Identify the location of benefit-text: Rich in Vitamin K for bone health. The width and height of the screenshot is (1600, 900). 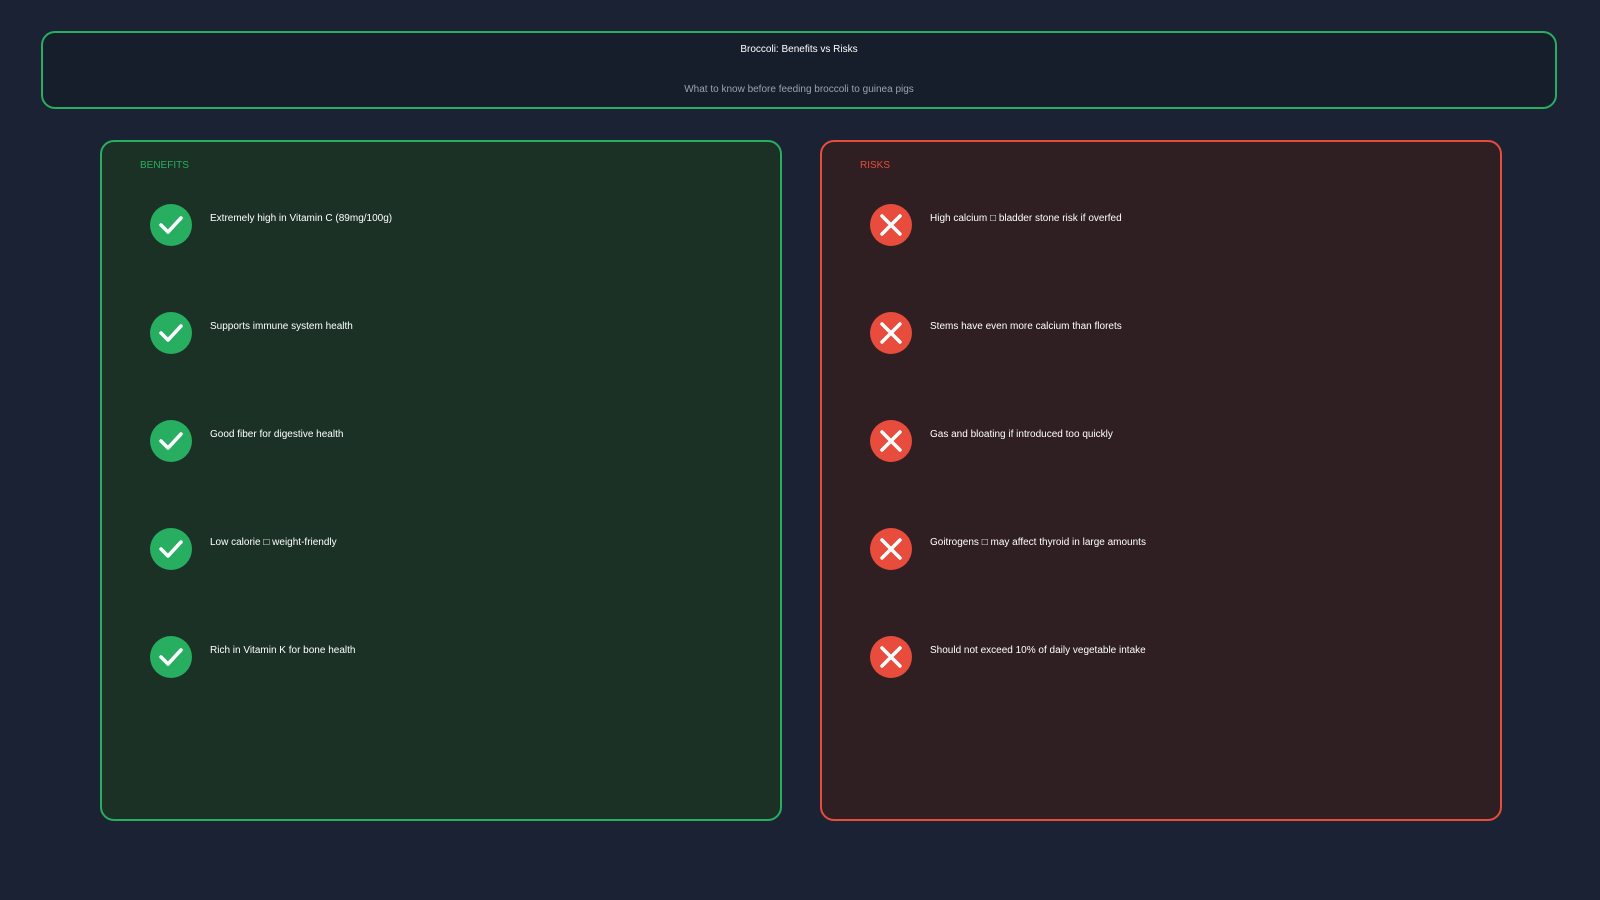
(283, 650).